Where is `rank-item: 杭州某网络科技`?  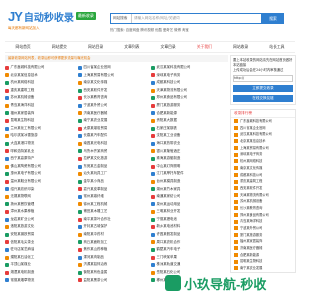
rank-item: 杭州某网络科技 is located at coordinates (263, 161).